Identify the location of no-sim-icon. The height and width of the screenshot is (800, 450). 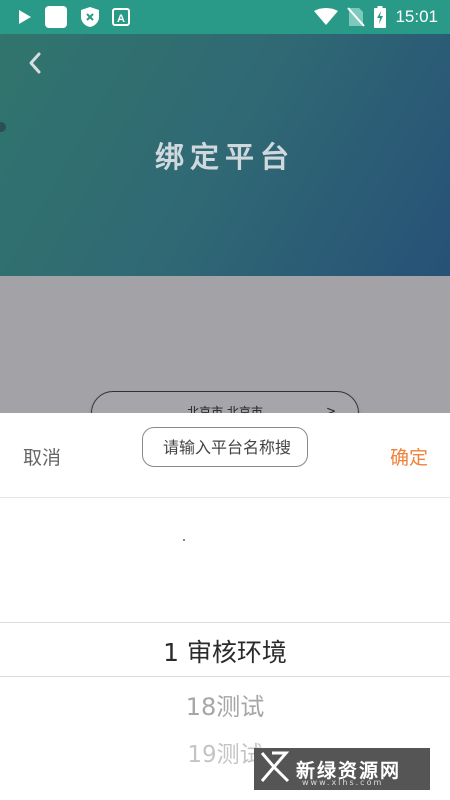
(356, 17).